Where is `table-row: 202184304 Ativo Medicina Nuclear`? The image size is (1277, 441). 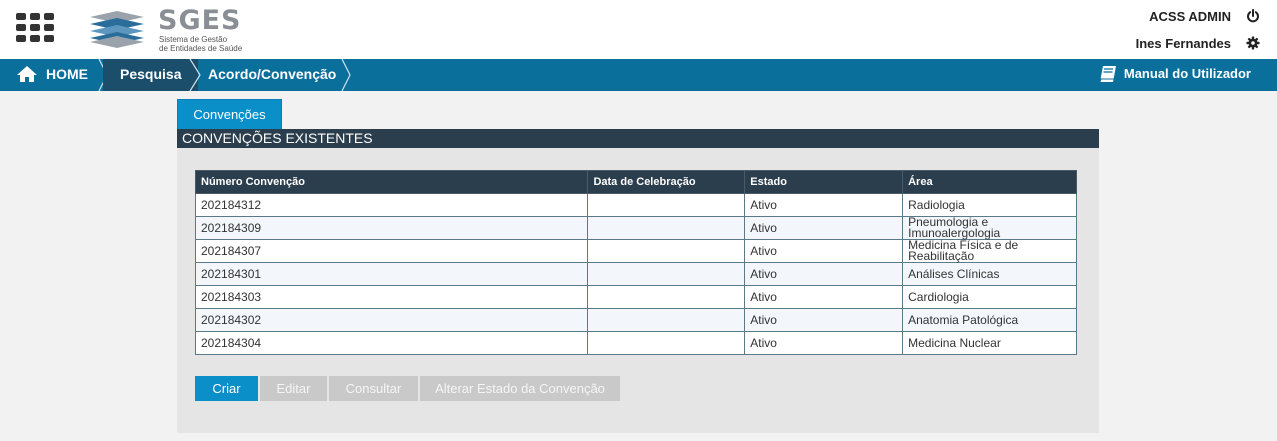
table-row: 202184304 Ativo Medicina Nuclear is located at coordinates (635, 343).